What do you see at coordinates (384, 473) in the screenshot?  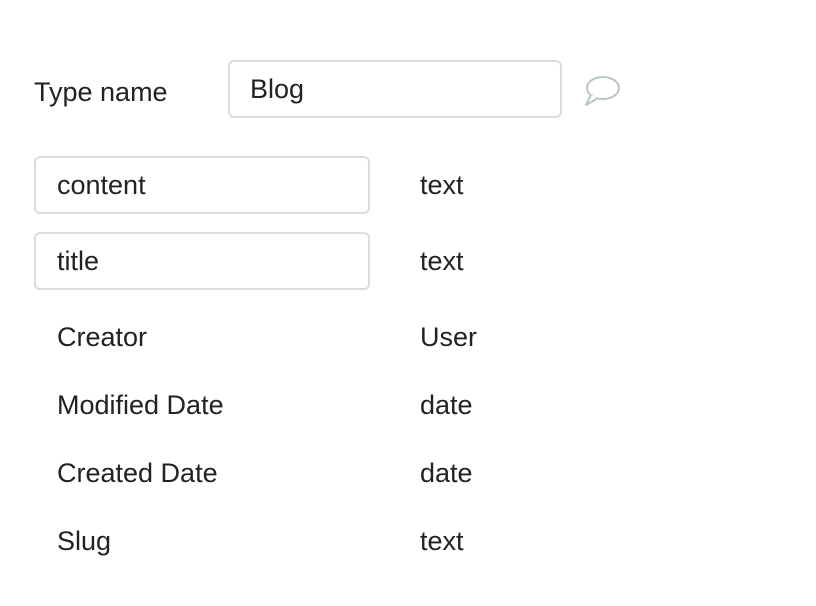 I see `field-row-created-date: Created Date date` at bounding box center [384, 473].